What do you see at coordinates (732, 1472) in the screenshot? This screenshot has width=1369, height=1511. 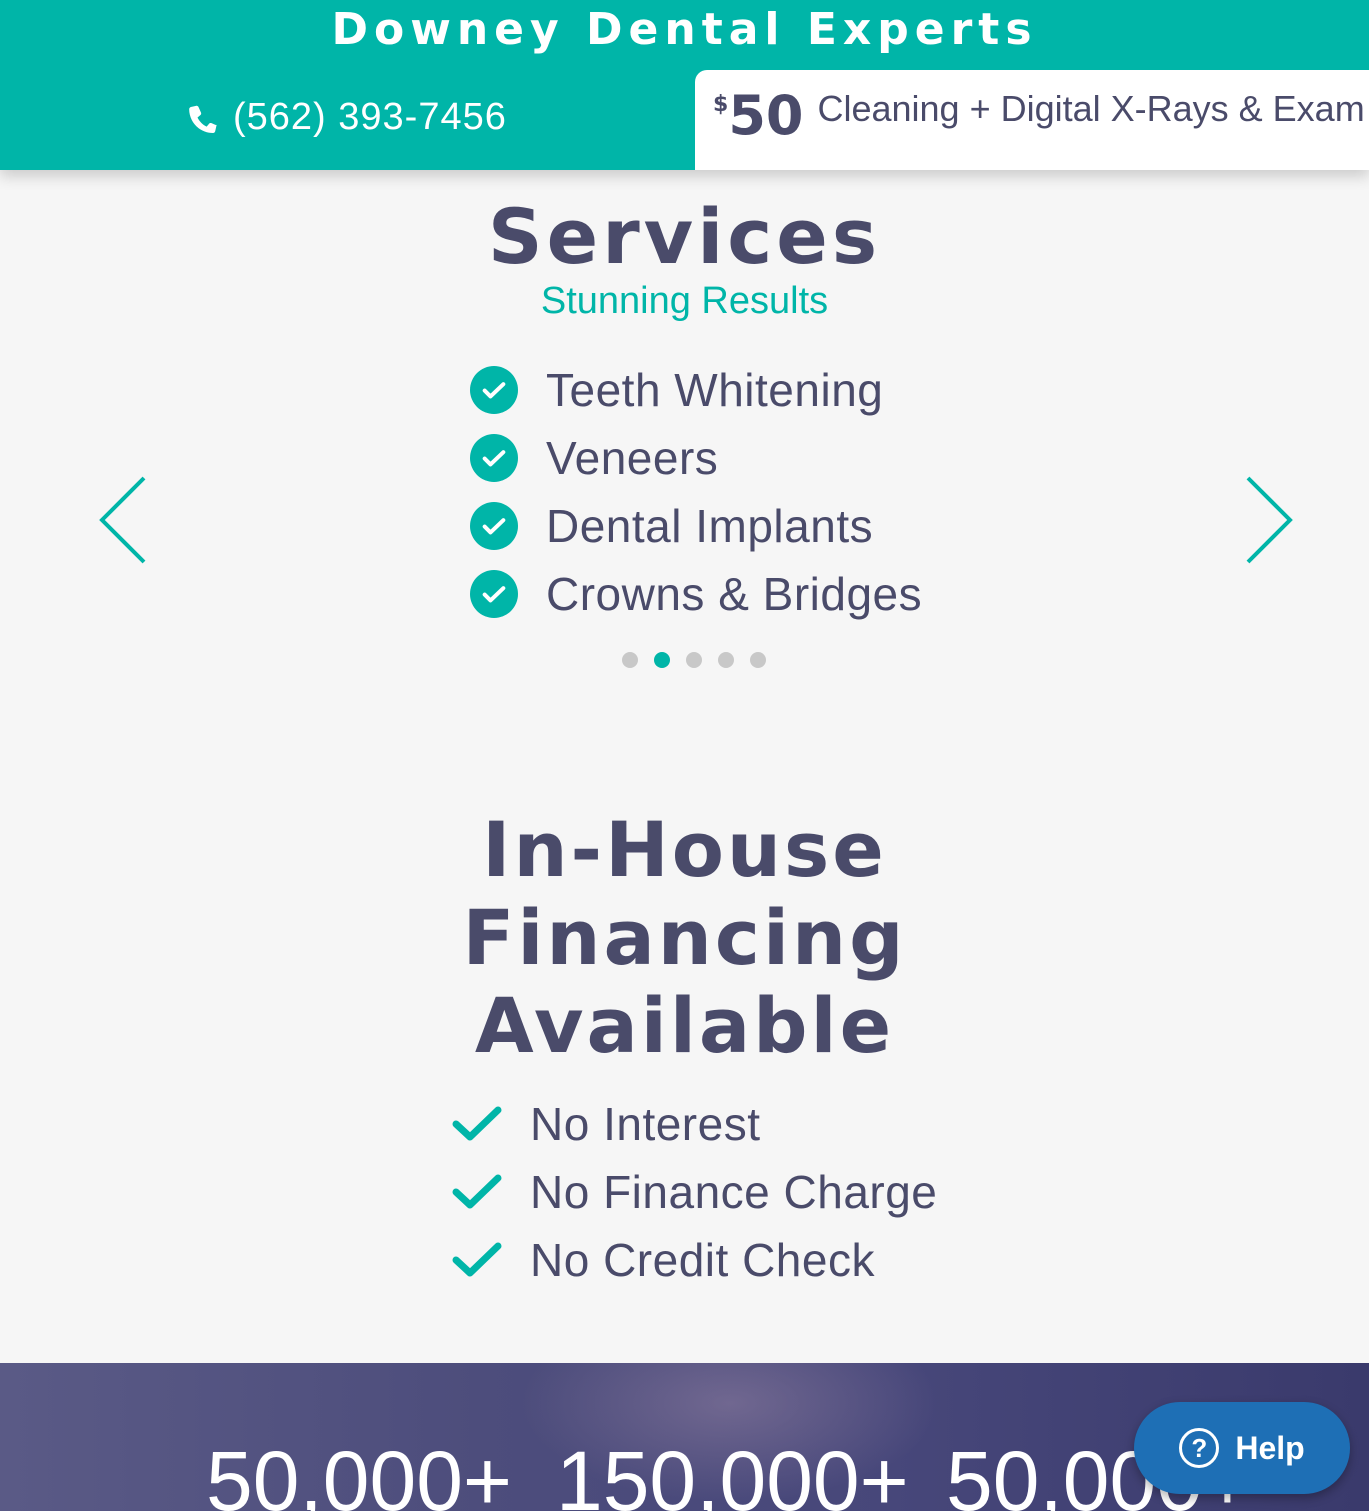 I see `stat-value: 150,000+` at bounding box center [732, 1472].